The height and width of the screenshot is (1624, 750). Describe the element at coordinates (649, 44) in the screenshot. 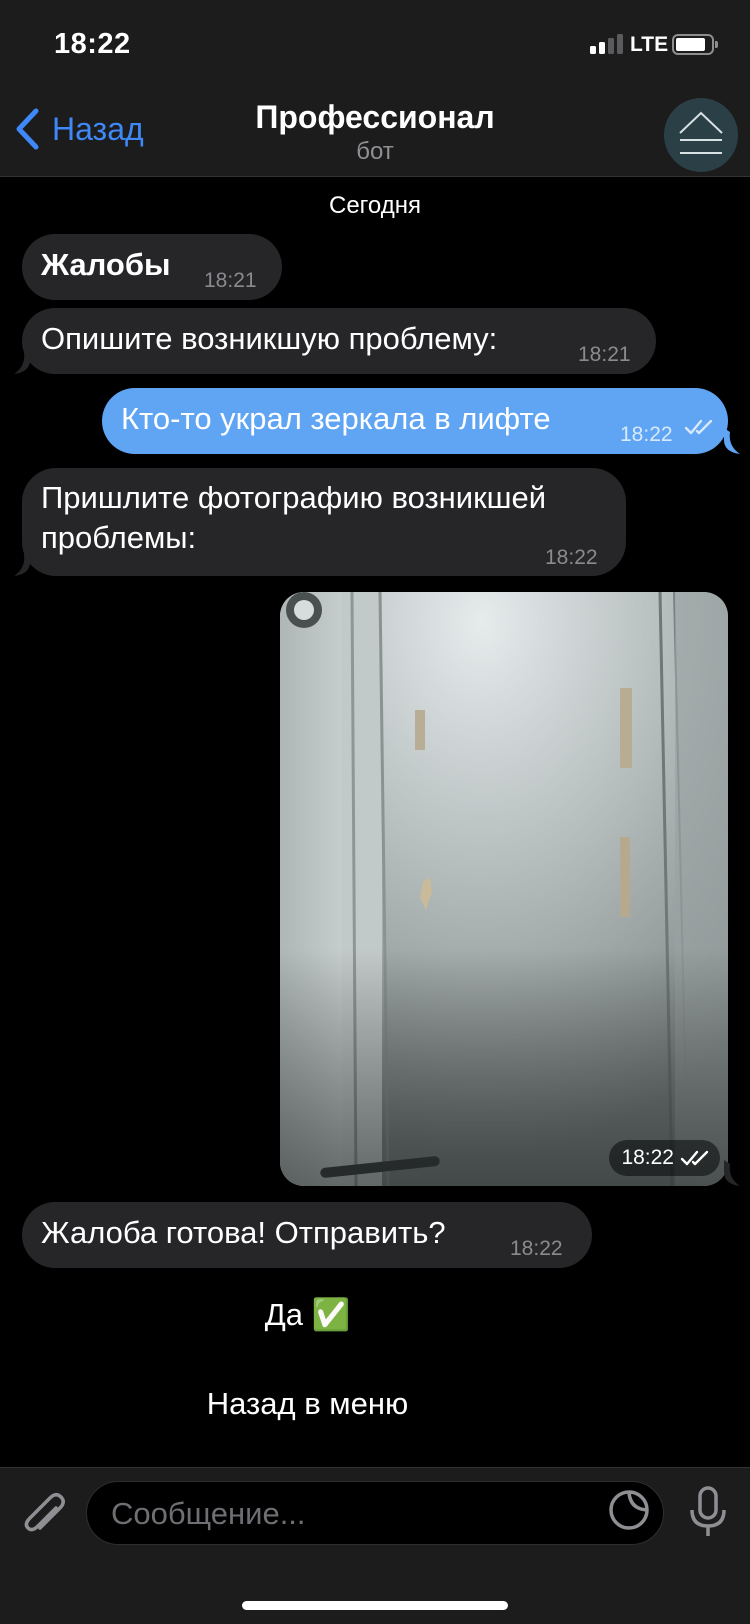

I see `network-type: LTE` at that location.